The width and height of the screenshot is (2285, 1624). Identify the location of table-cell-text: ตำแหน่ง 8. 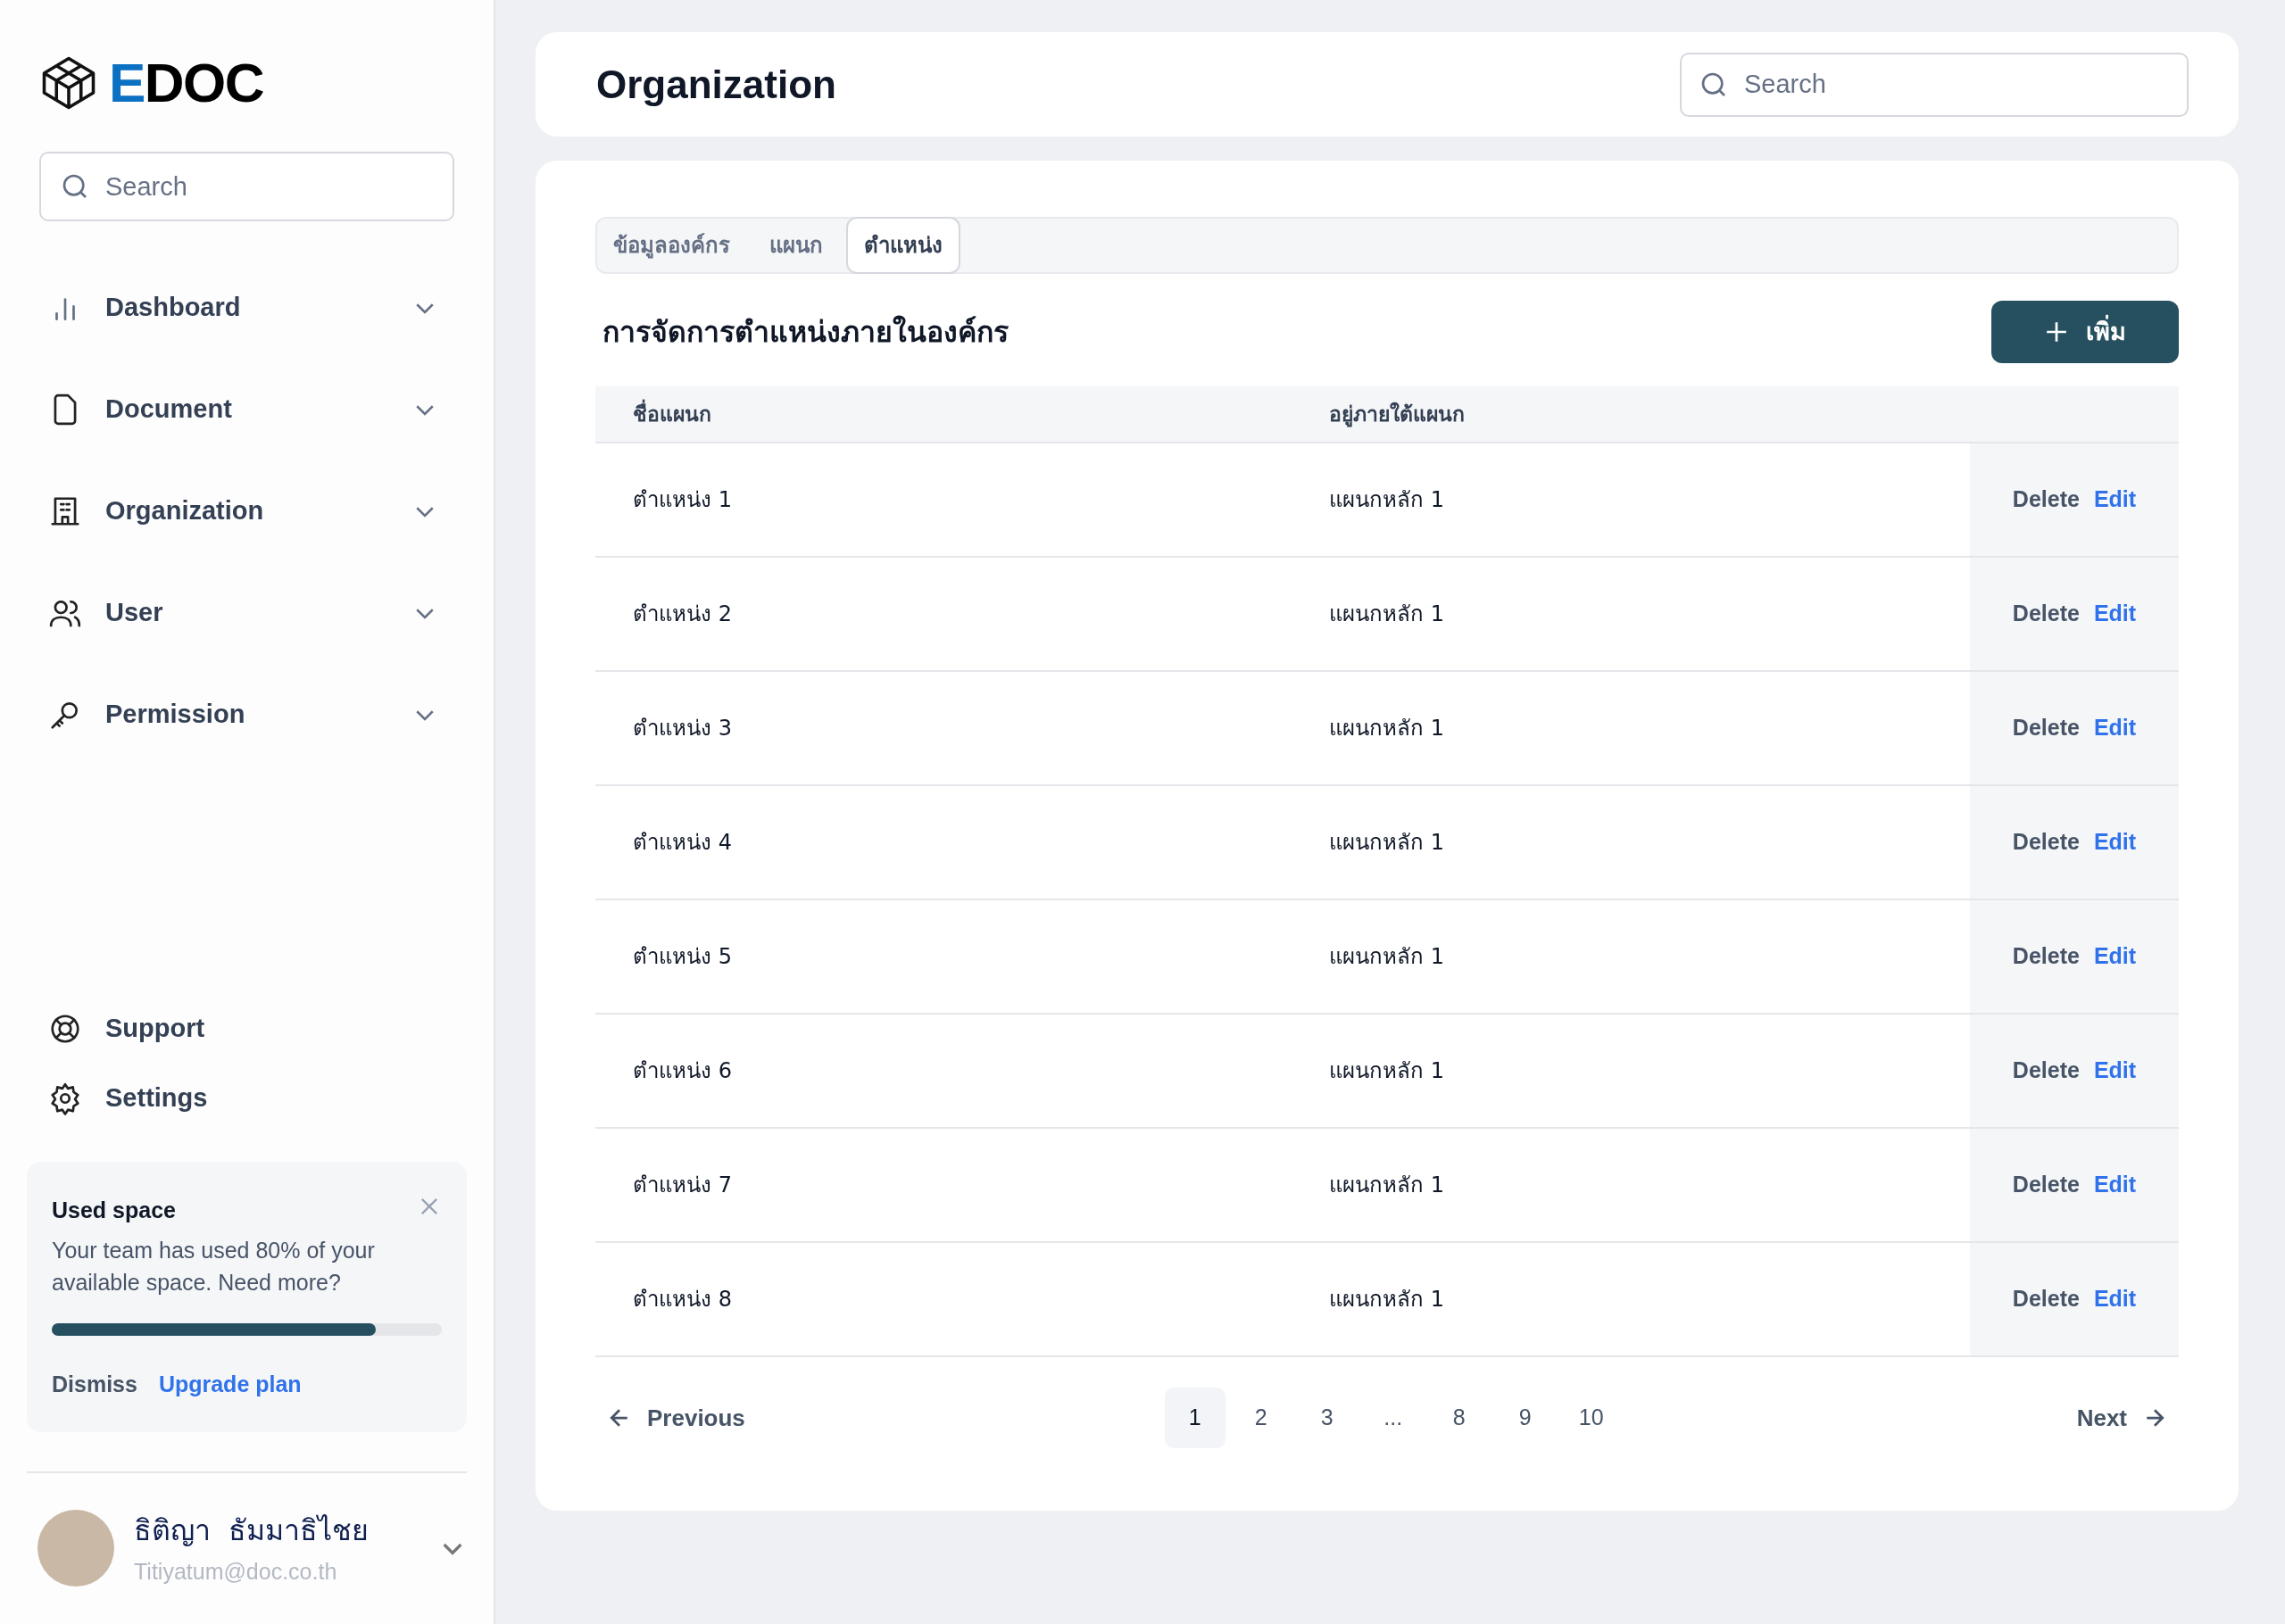
(682, 1299).